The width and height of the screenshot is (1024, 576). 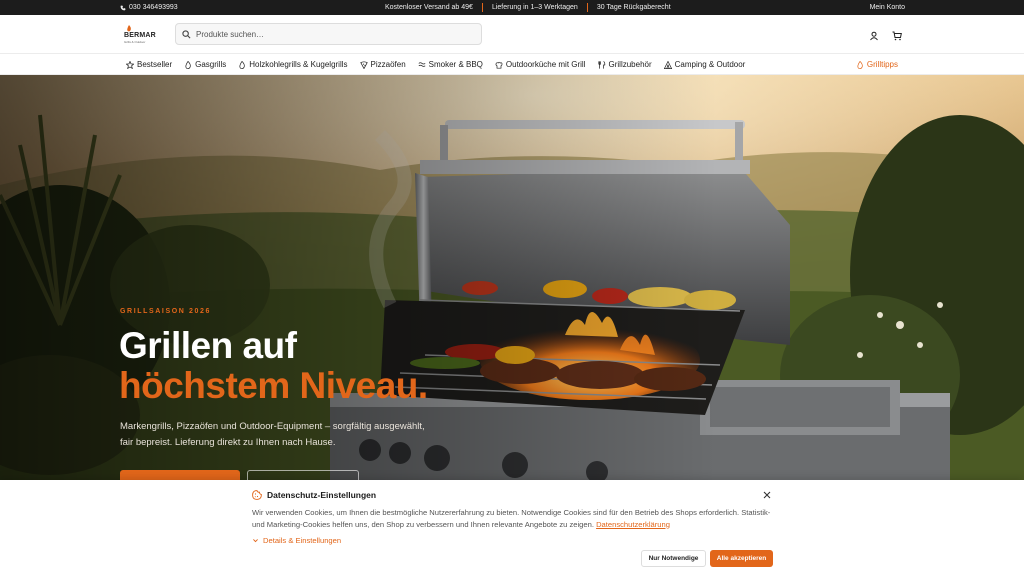 I want to click on nav-label: Smoker & BBQ, so click(x=455, y=64).